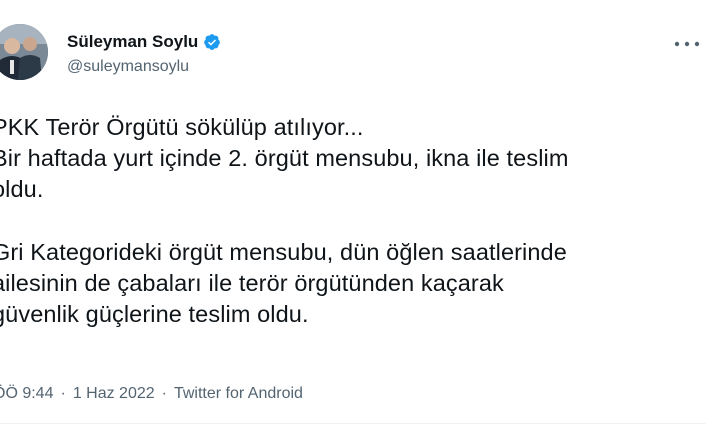 The image size is (706, 431). Describe the element at coordinates (687, 44) in the screenshot. I see `more-options-icon` at that location.